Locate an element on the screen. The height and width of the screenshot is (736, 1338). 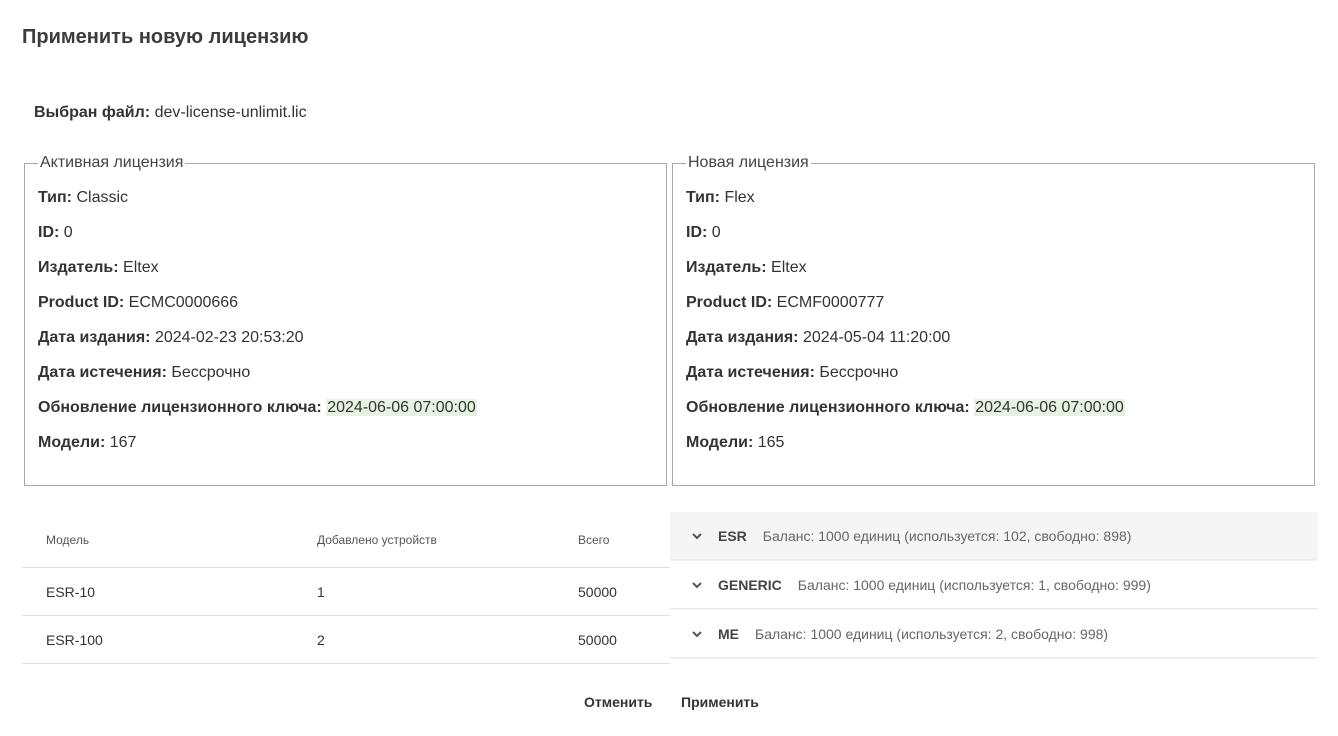
table-header: Модель Добавлено устройств Всего is located at coordinates (352, 540).